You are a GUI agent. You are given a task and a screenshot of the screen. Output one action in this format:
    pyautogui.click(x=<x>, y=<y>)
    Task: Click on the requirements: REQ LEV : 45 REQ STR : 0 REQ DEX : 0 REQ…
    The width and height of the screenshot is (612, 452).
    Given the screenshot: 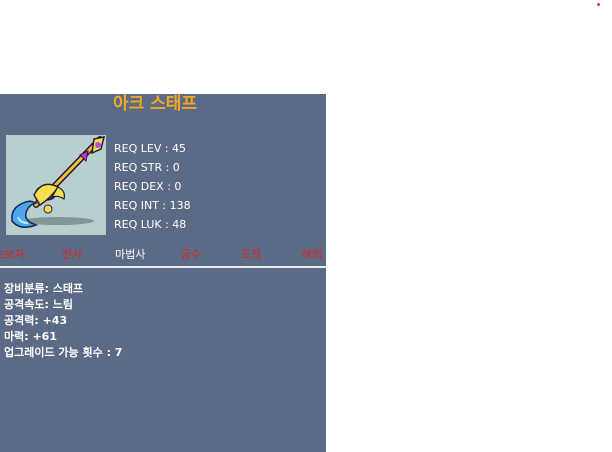 What is the action you would take?
    pyautogui.click(x=152, y=186)
    